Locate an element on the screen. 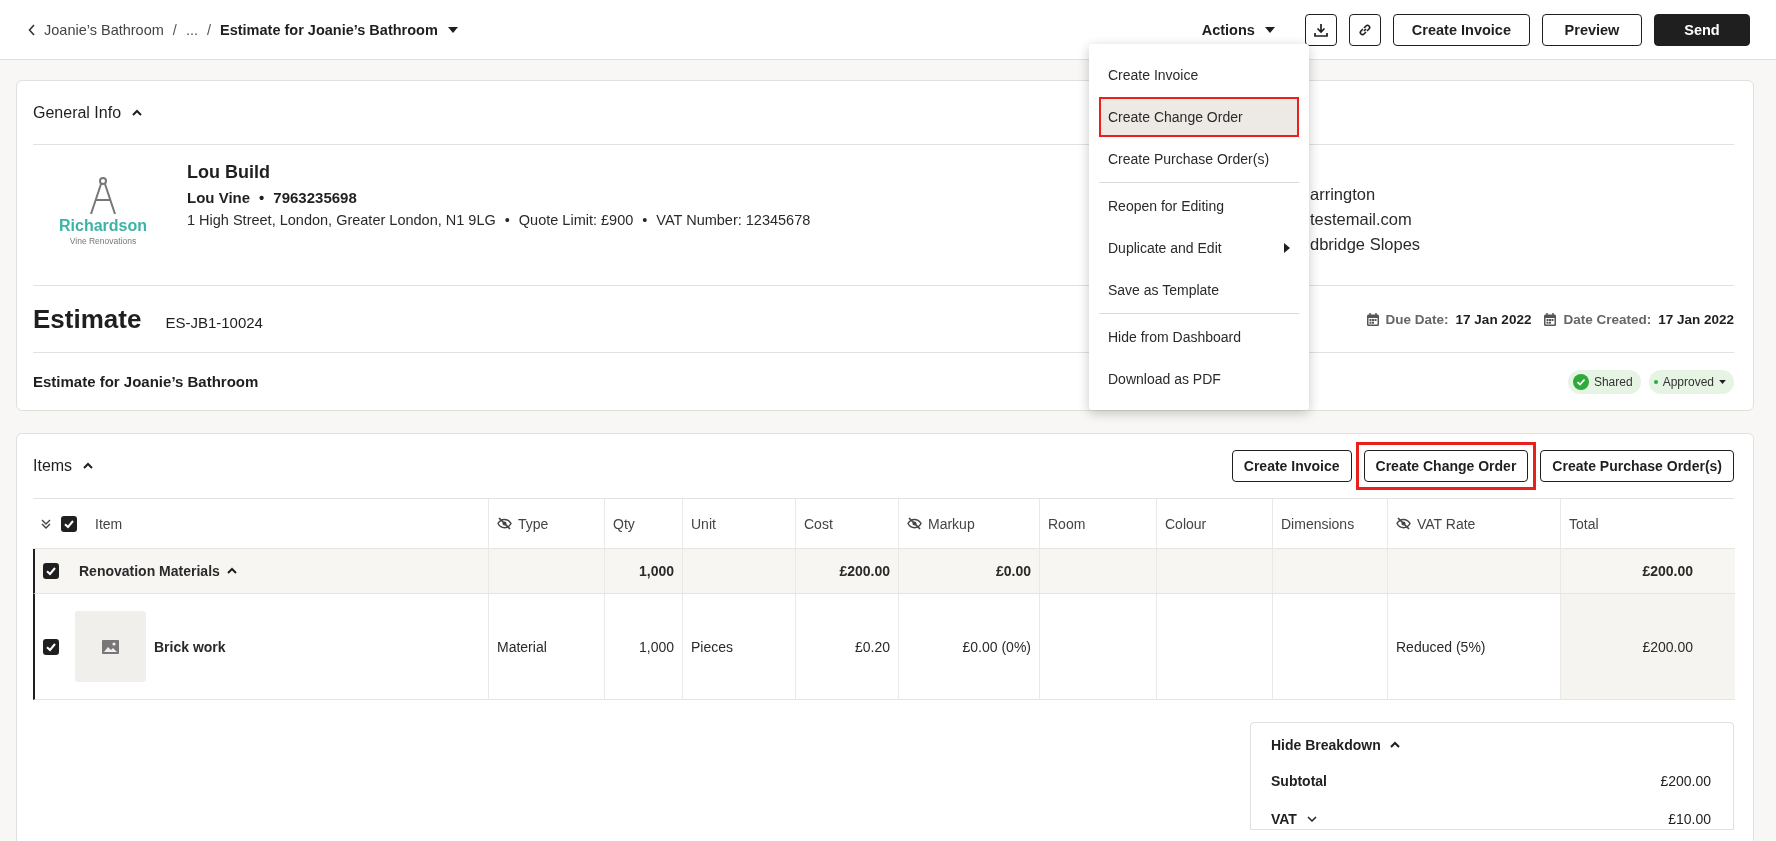  logo-name: Richardson is located at coordinates (103, 226).